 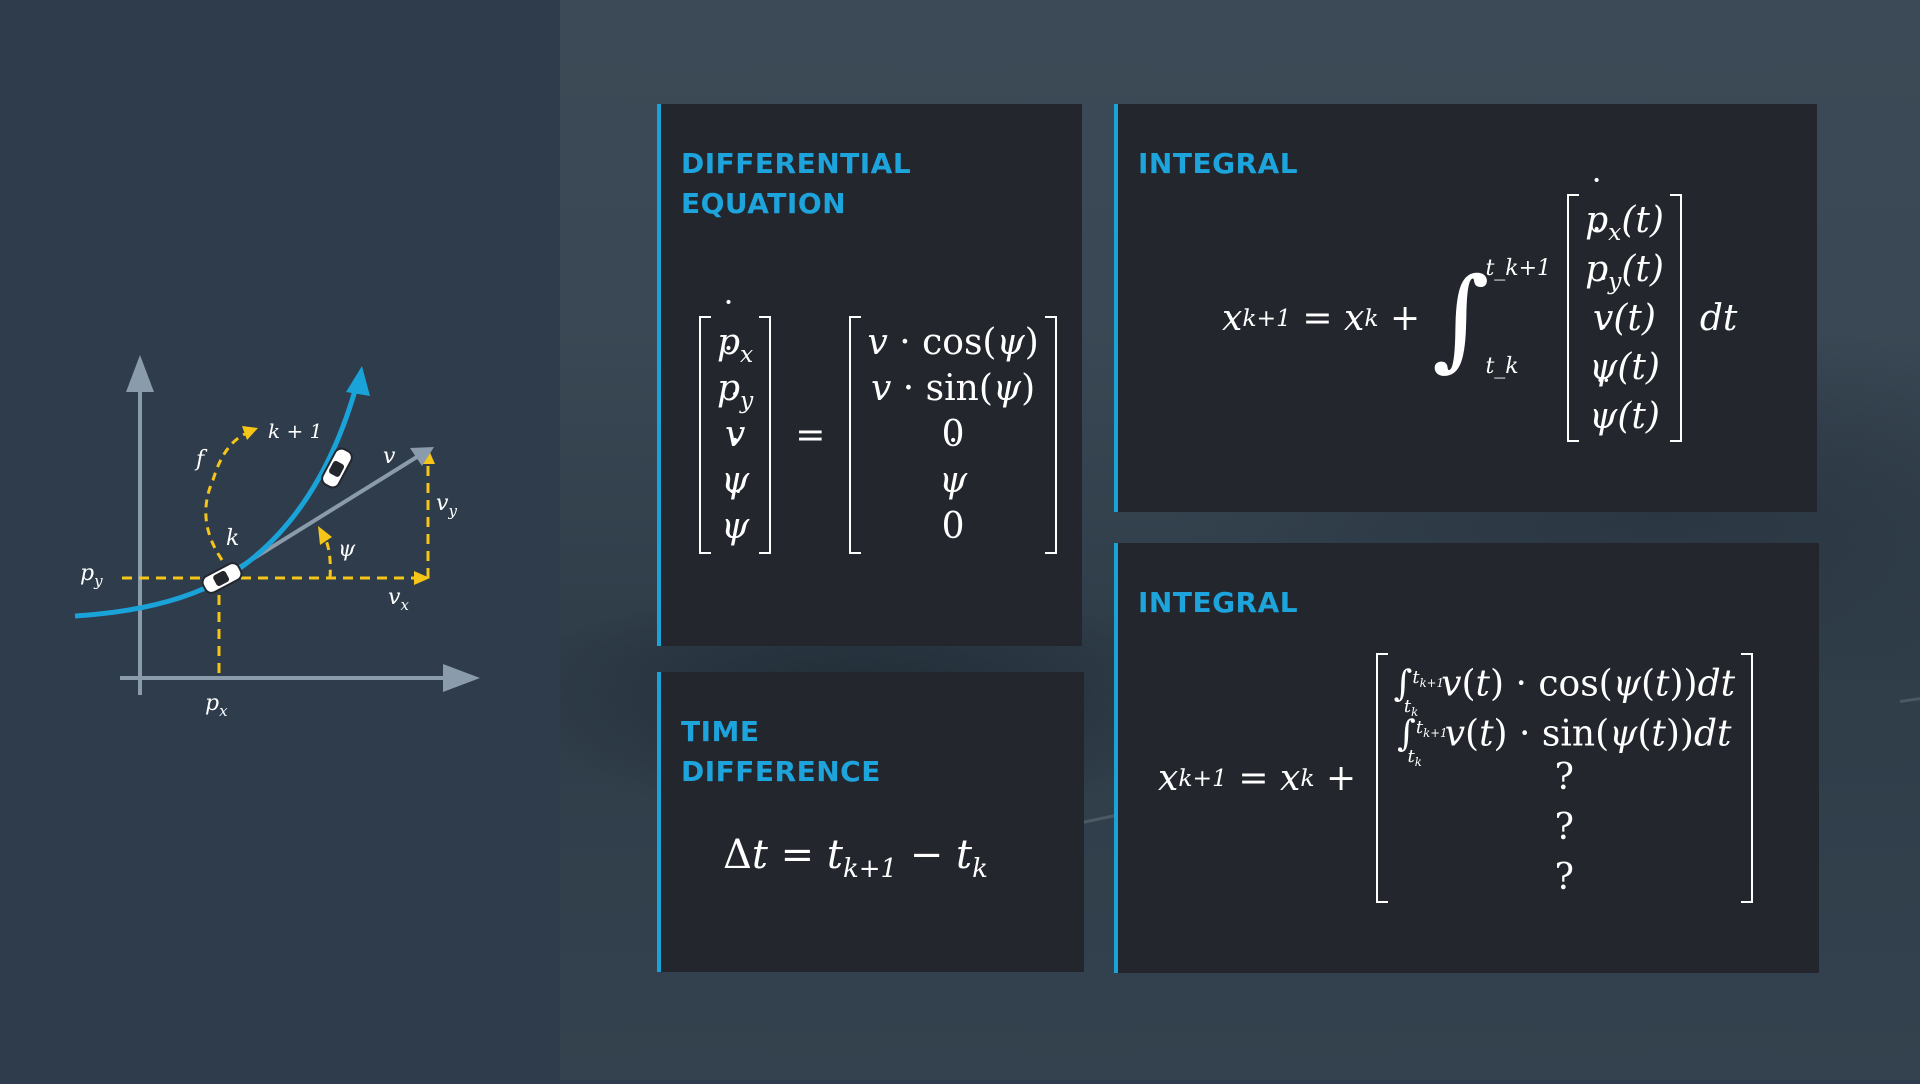 What do you see at coordinates (216, 705) in the screenshot?
I see `label-px: px` at bounding box center [216, 705].